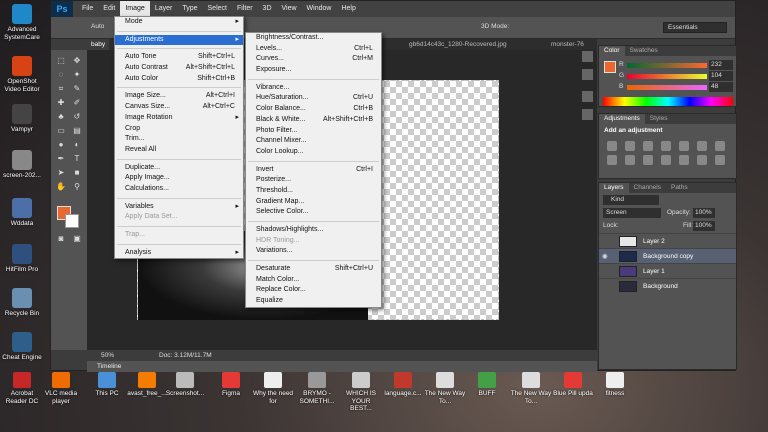 This screenshot has width=768, height=432. What do you see at coordinates (107, 355) in the screenshot?
I see `zoom-level: 50%` at bounding box center [107, 355].